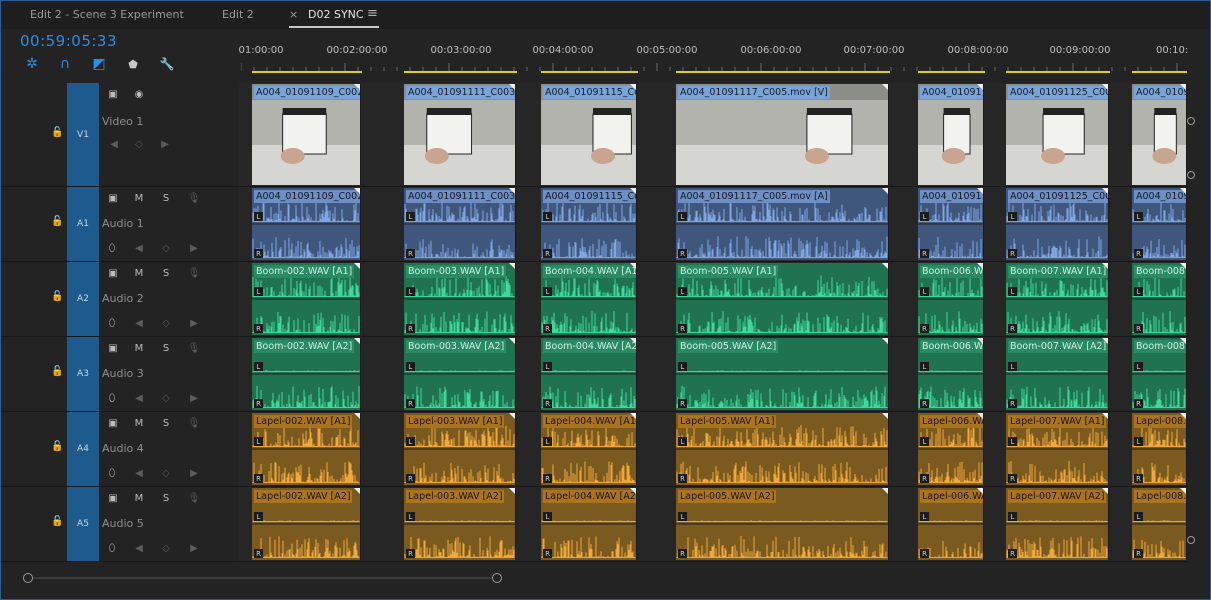  I want to click on vertical-scroll-handle-bottom, so click(1191, 175).